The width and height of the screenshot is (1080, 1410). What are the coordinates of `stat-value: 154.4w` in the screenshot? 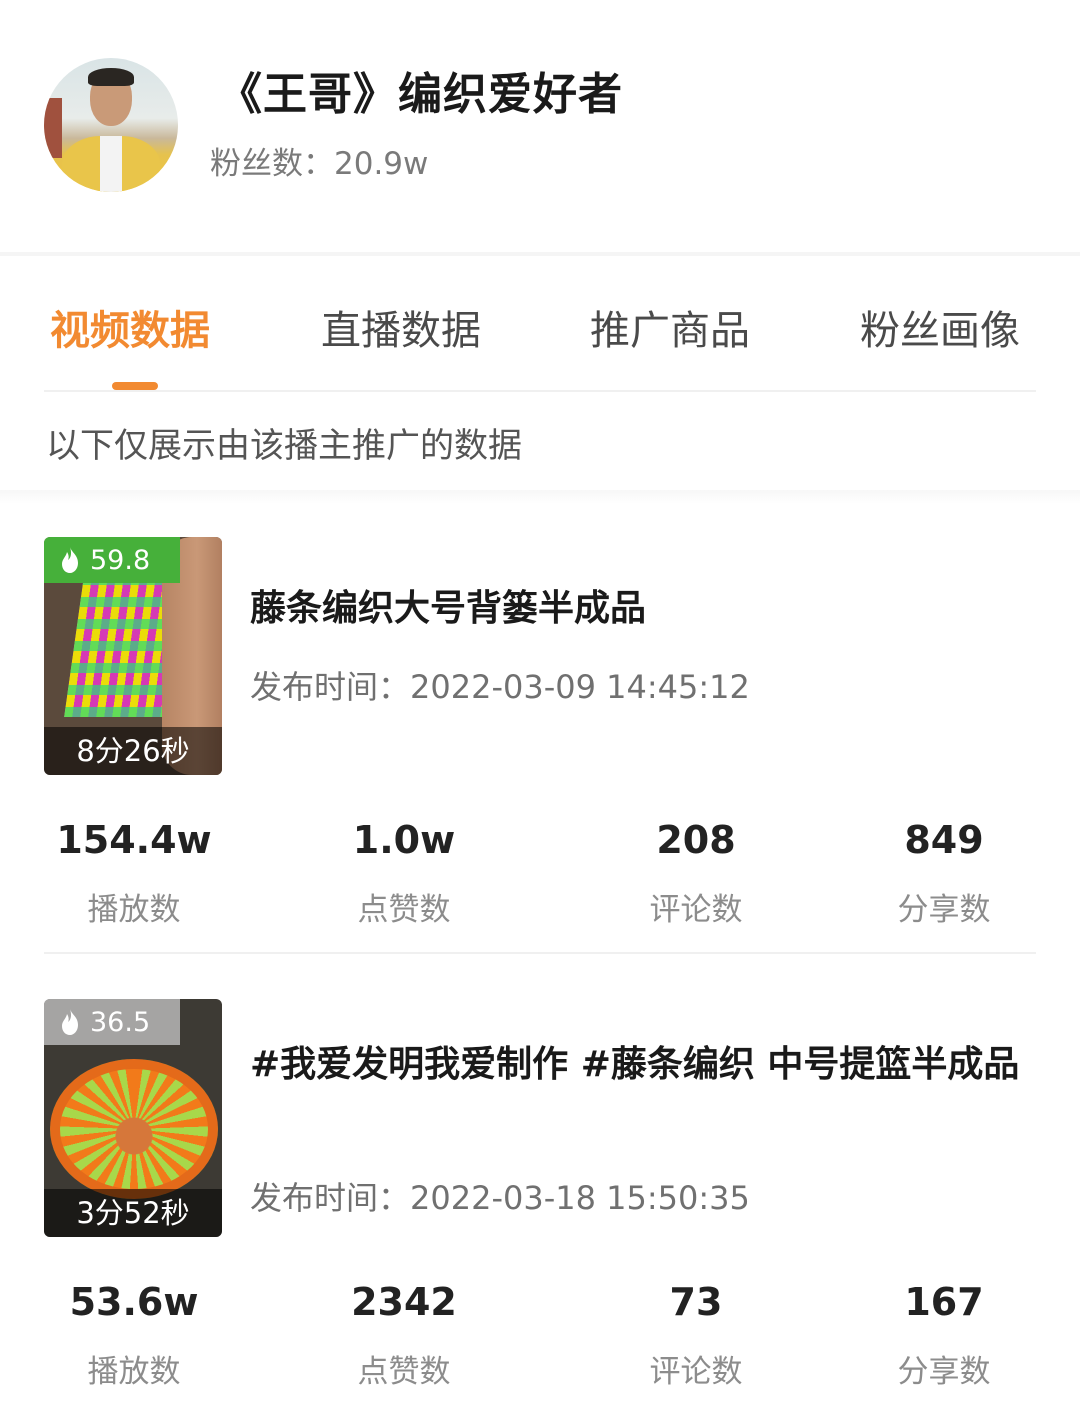 It's located at (134, 840).